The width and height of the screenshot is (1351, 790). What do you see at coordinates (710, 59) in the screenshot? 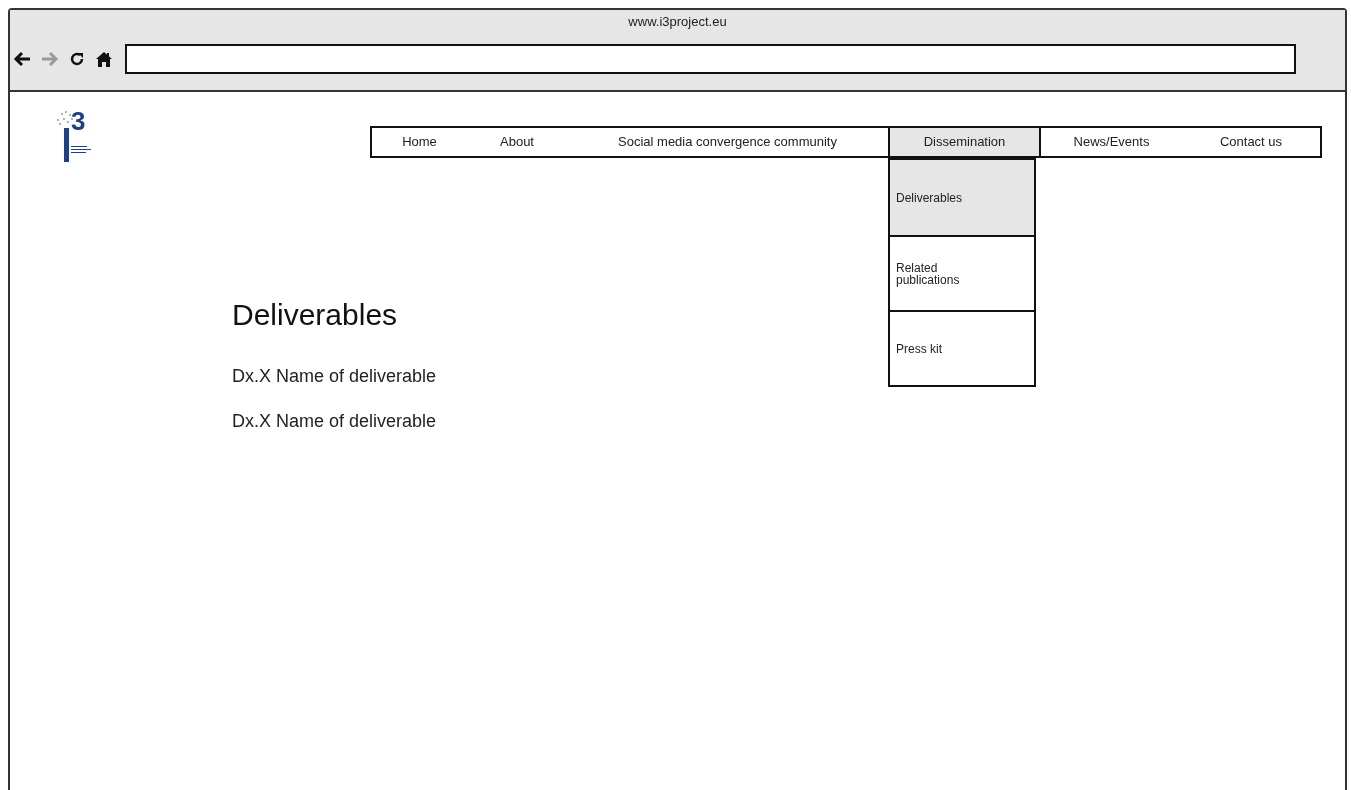
I see `address-bar` at bounding box center [710, 59].